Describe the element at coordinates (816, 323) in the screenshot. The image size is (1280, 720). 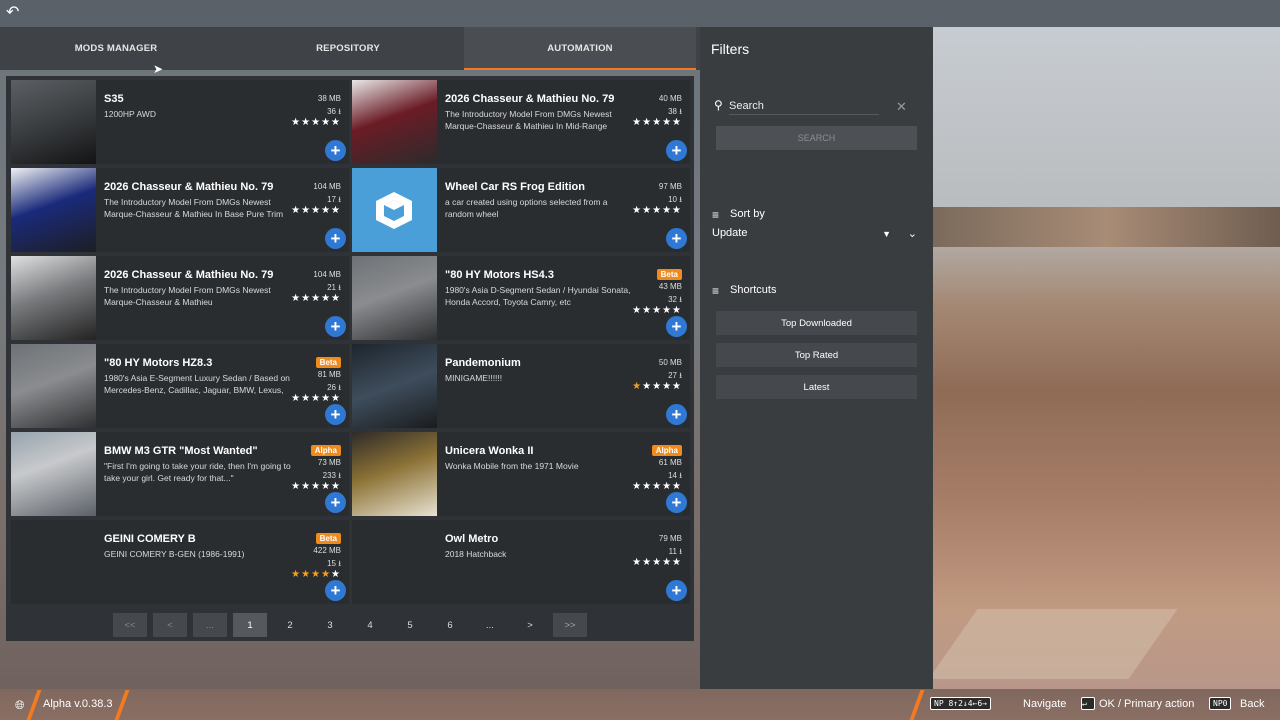
I see `top-downloaded-button: Top Downloaded` at that location.